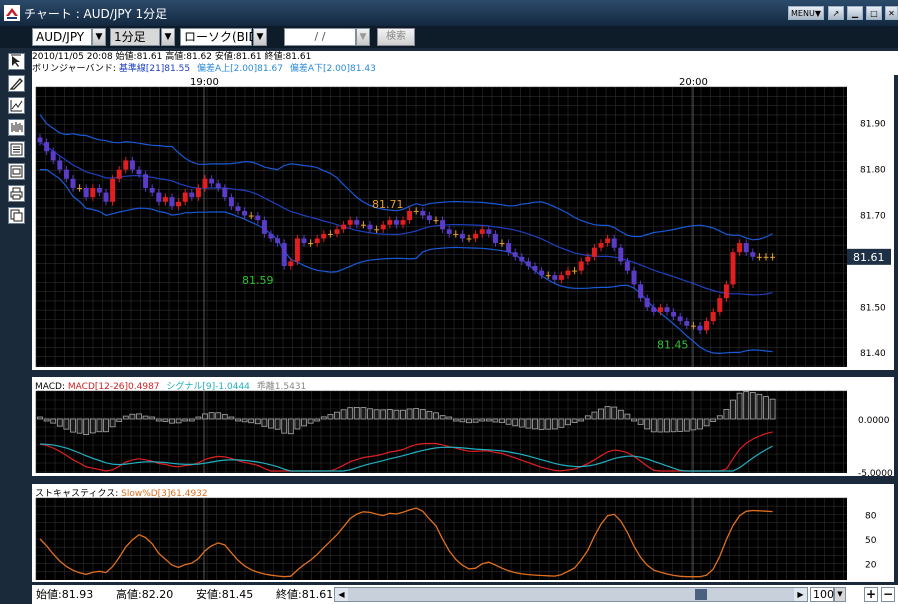  I want to click on list-icon, so click(16, 149).